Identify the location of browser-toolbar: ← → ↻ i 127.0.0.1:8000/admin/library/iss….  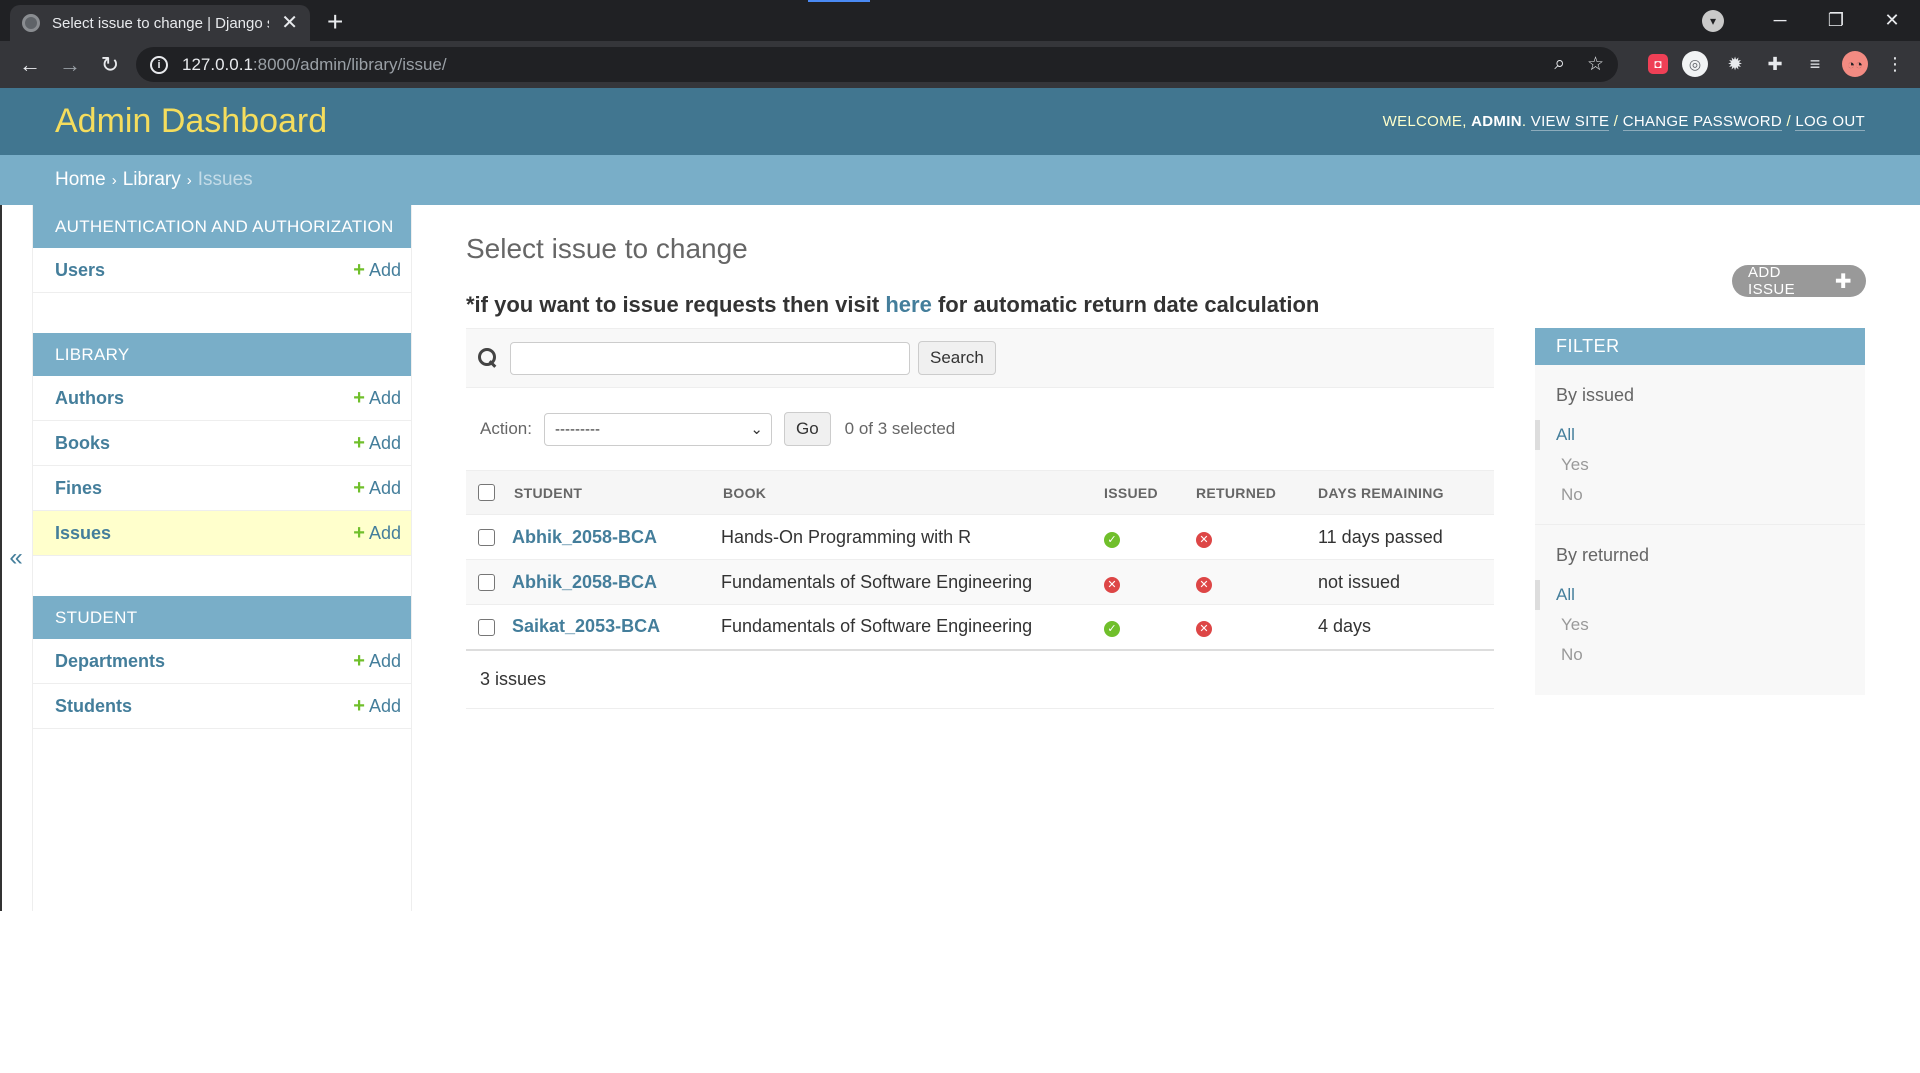
(960, 64).